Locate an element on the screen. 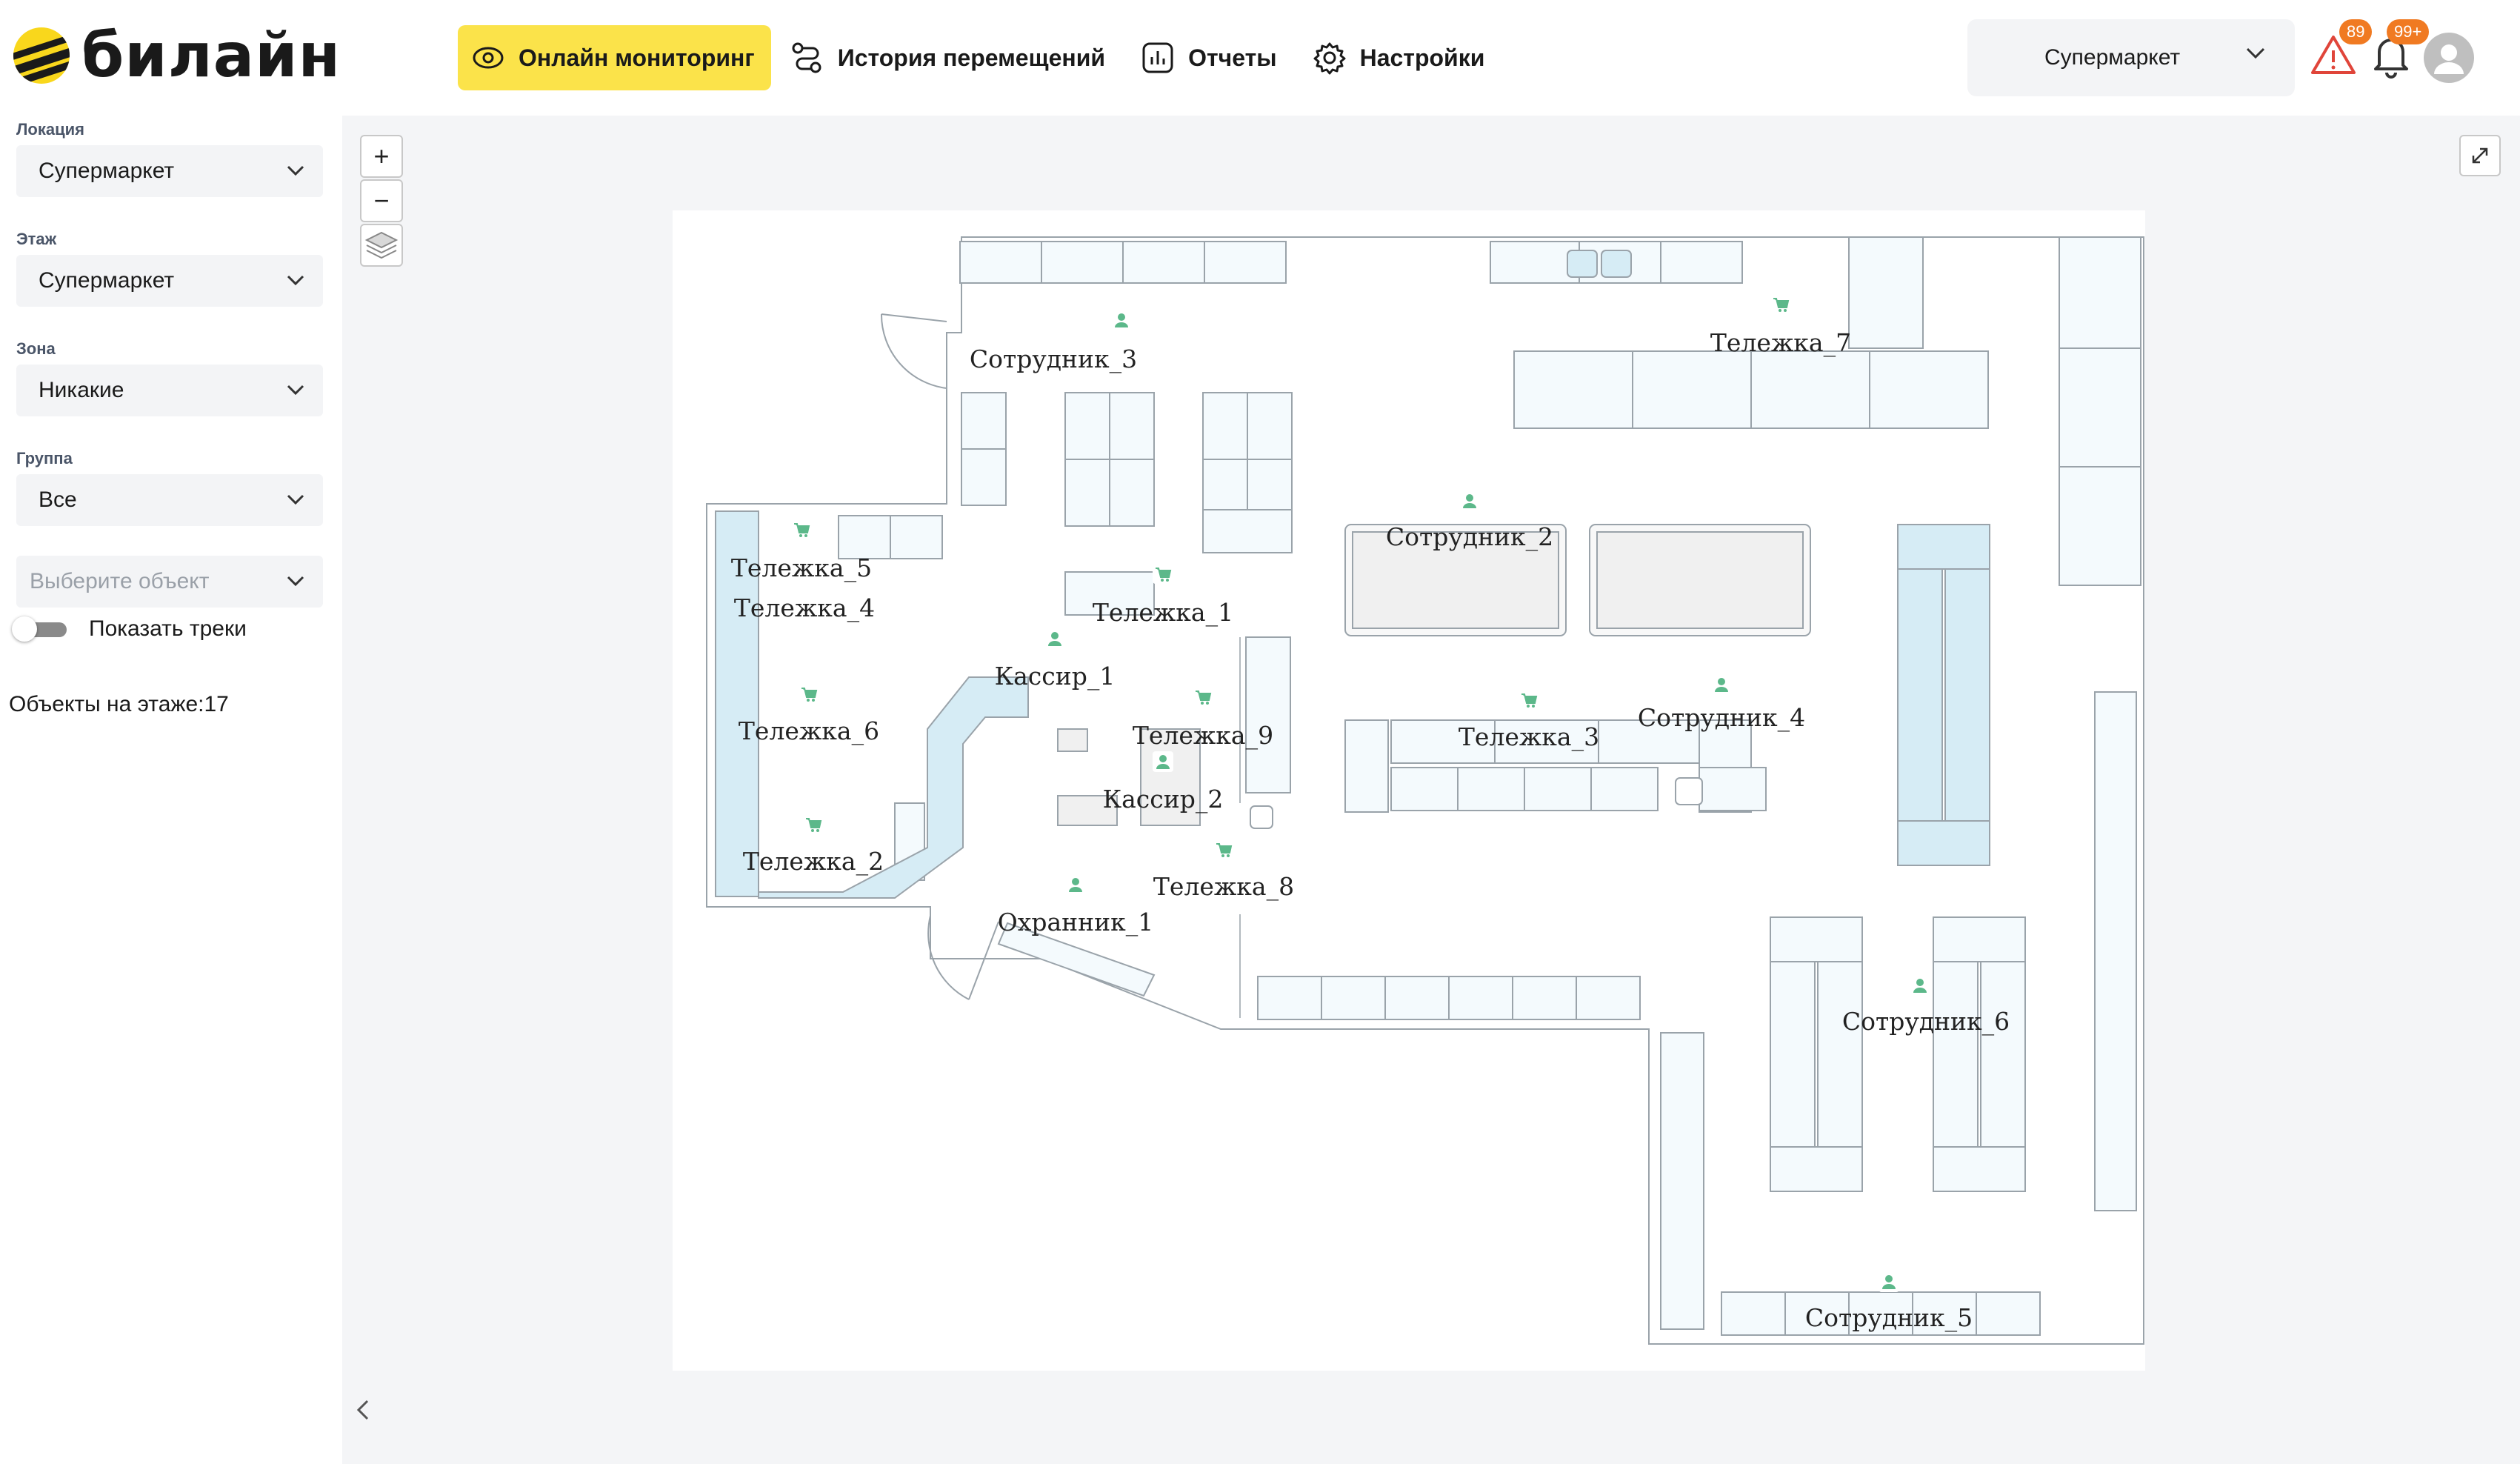  location-value: Супермаркет is located at coordinates (107, 171).